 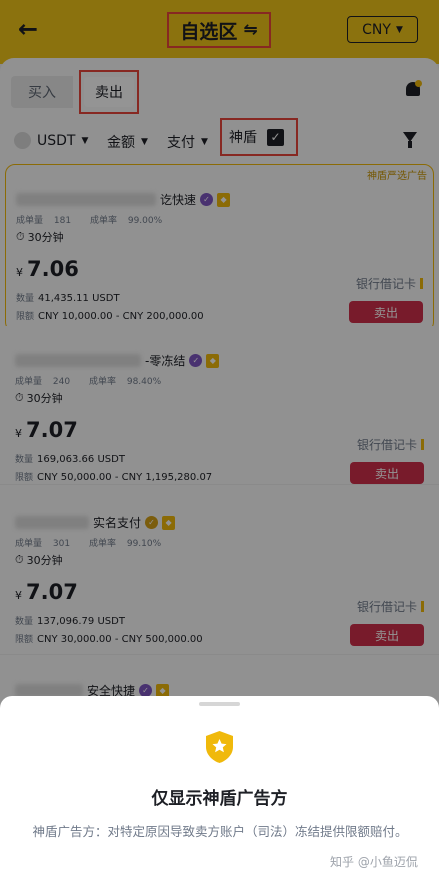 What do you see at coordinates (219, 799) in the screenshot?
I see `sheet-title: 仅显示神盾广告方` at bounding box center [219, 799].